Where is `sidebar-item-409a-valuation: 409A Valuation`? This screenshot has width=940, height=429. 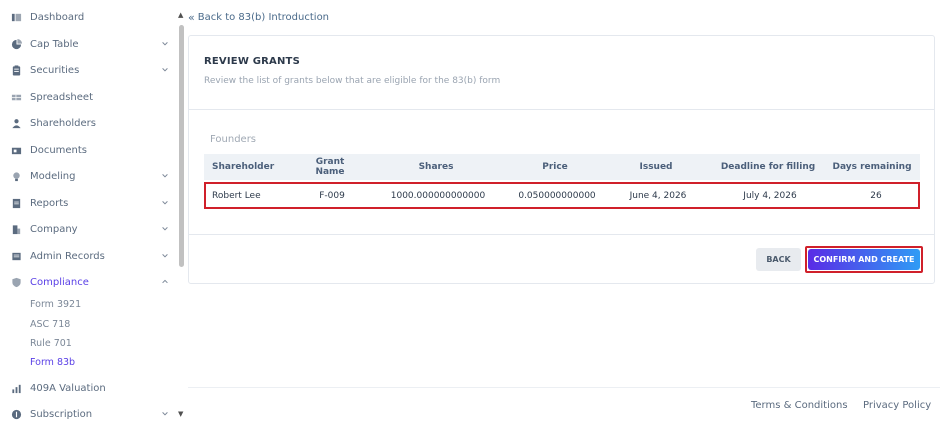
sidebar-item-409a-valuation: 409A Valuation is located at coordinates (88, 388).